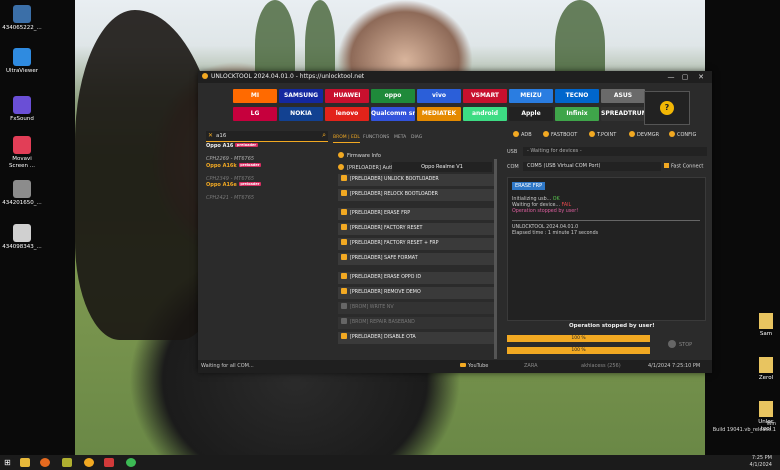 The width and height of the screenshot is (780, 470). What do you see at coordinates (416, 308) in the screenshot?
I see `operation-button: [BROM] WRITE NV` at bounding box center [416, 308].